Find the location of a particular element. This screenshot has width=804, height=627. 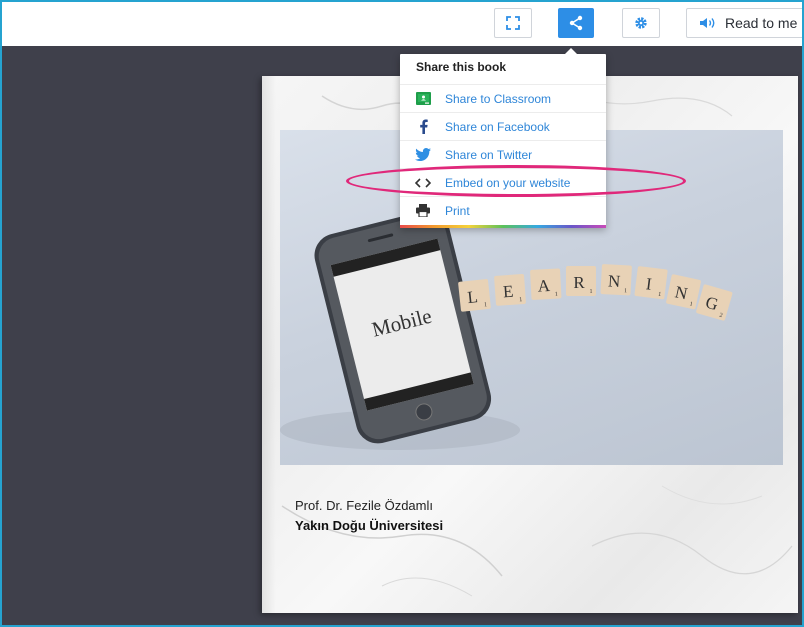

share-classroom-label: Share to Classroom is located at coordinates (498, 98).